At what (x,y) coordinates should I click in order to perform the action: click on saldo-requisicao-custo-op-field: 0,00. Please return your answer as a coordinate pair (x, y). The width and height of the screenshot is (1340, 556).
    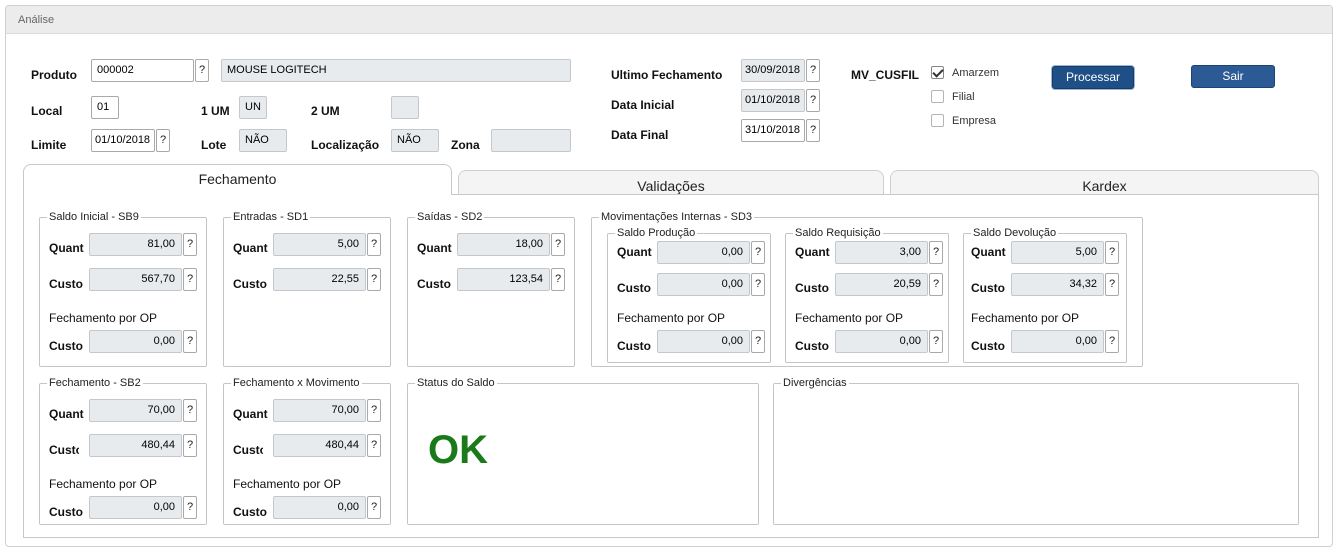
    Looking at the image, I should click on (881, 341).